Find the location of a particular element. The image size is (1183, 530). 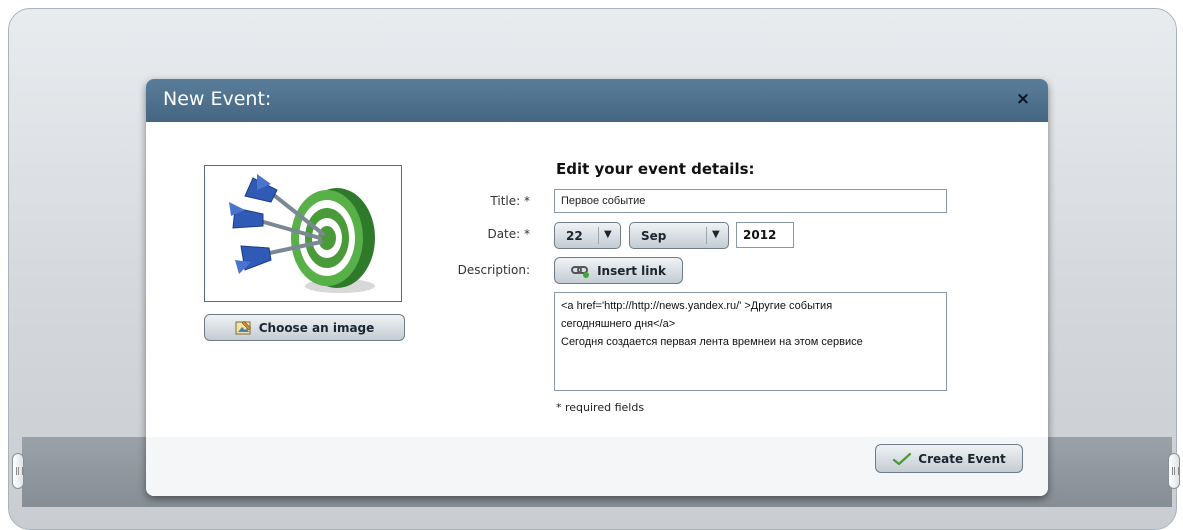

choose-image-button: Choose an image is located at coordinates (304, 327).